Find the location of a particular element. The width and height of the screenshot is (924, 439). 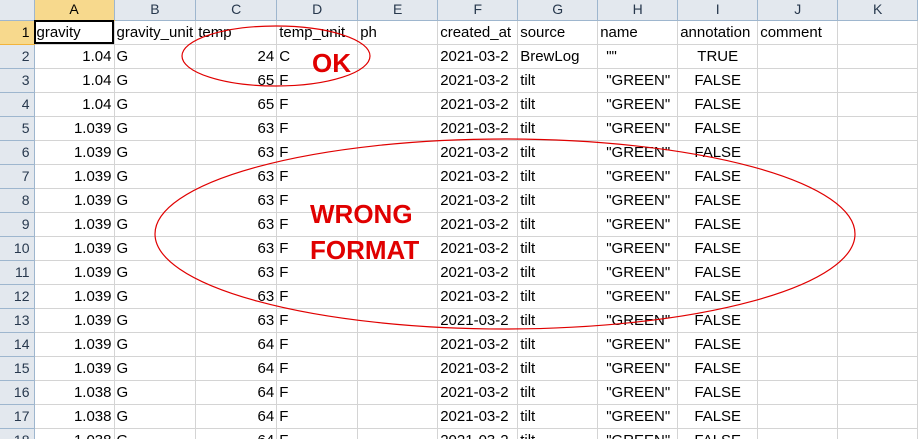

row-header-2: 2 is located at coordinates (17, 56).